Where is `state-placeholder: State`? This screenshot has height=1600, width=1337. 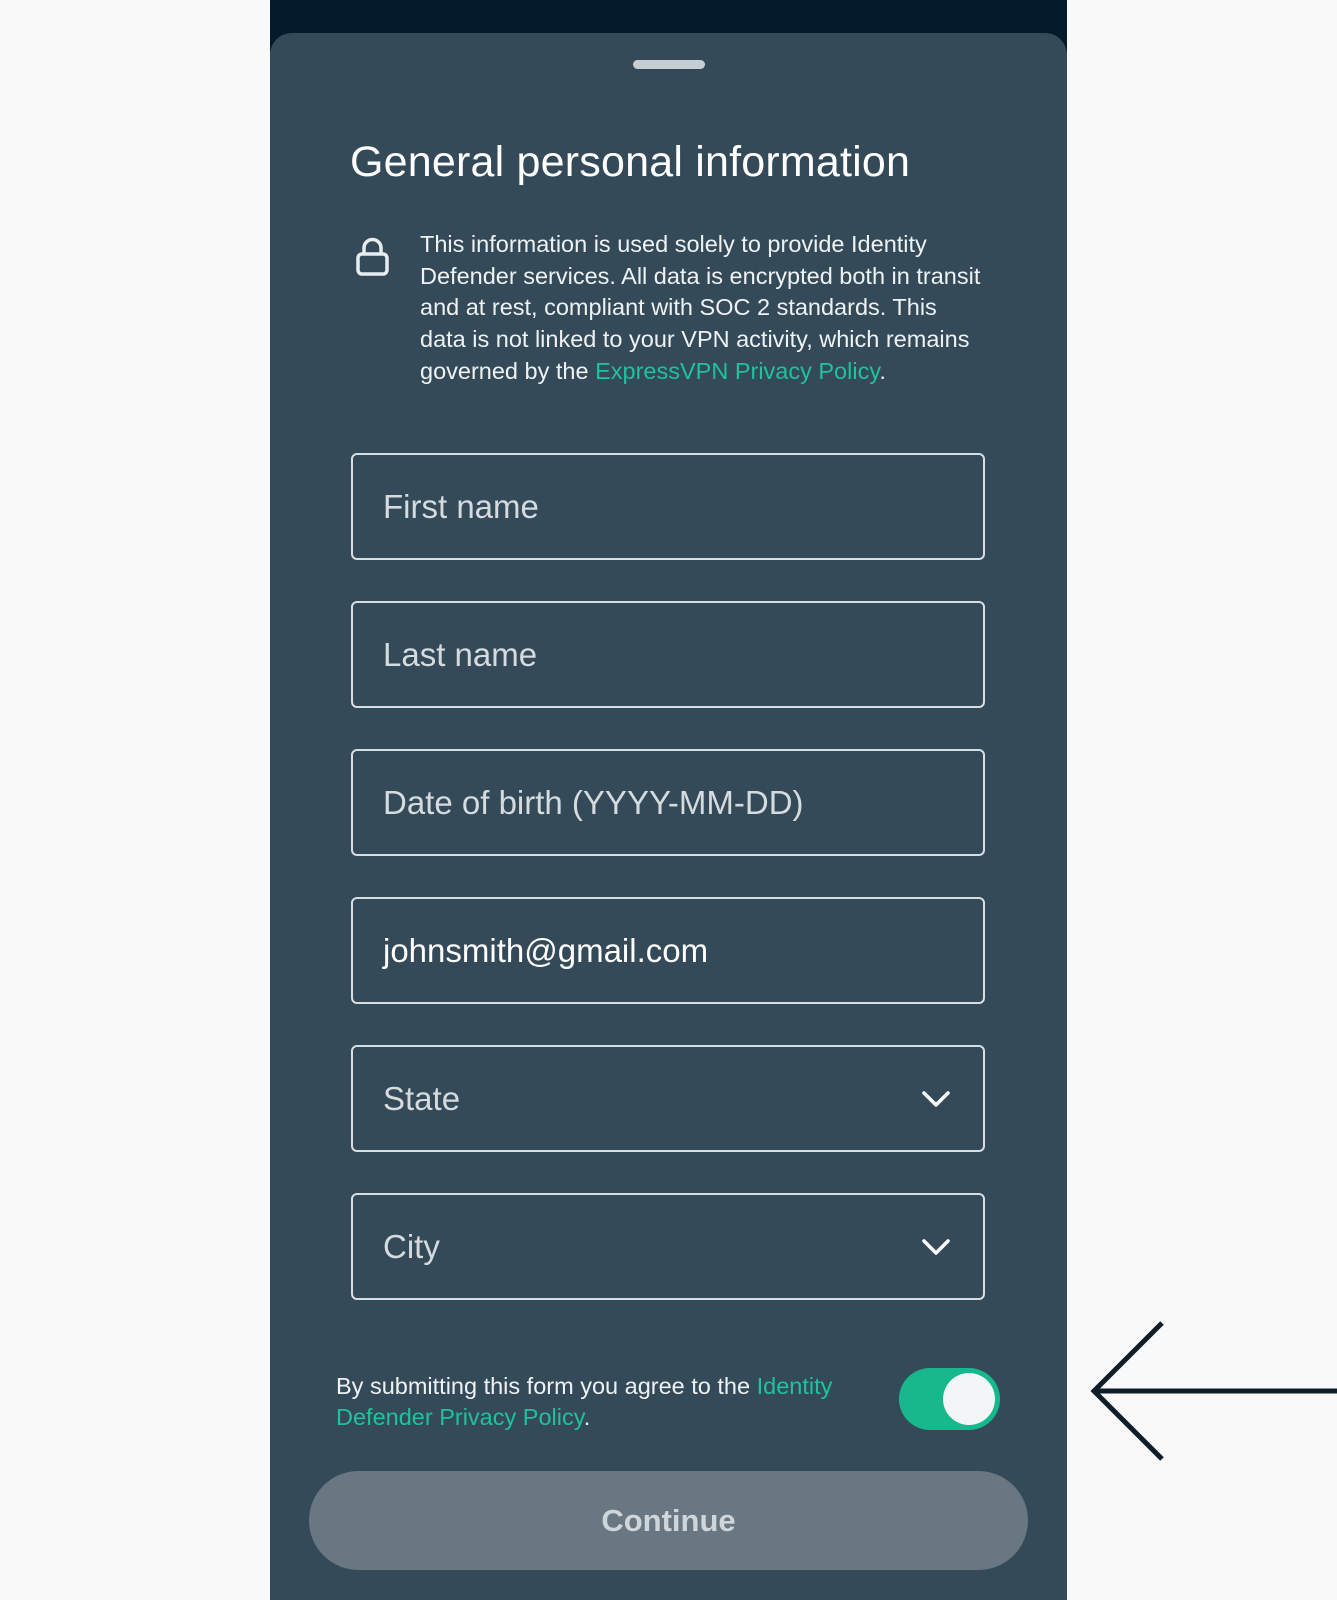
state-placeholder: State is located at coordinates (422, 1098).